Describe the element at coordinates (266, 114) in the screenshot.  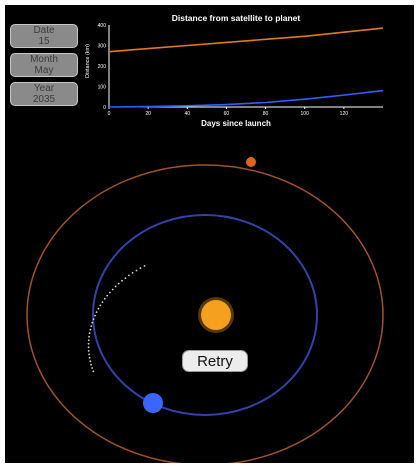
I see `x-tick-label: 80` at that location.